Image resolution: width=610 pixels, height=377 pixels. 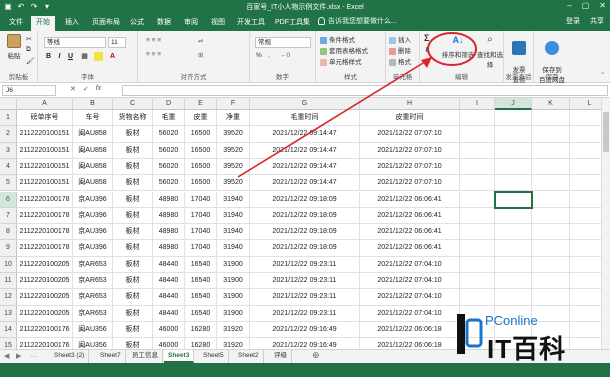 I want to click on table-cell: 17040, so click(x=201, y=248).